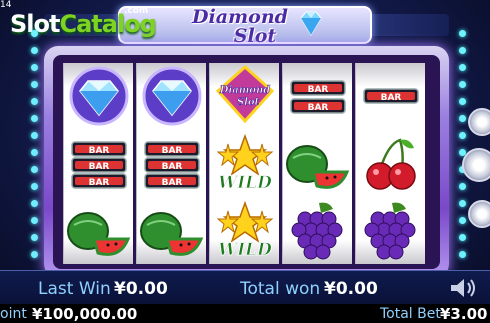  I want to click on reel-3: Diamond Slot WILD WILD, so click(244, 163).